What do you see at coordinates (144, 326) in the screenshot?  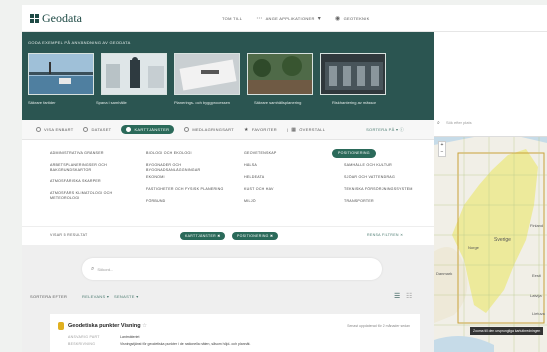 I see `favorite-star-icon: ☆` at bounding box center [144, 326].